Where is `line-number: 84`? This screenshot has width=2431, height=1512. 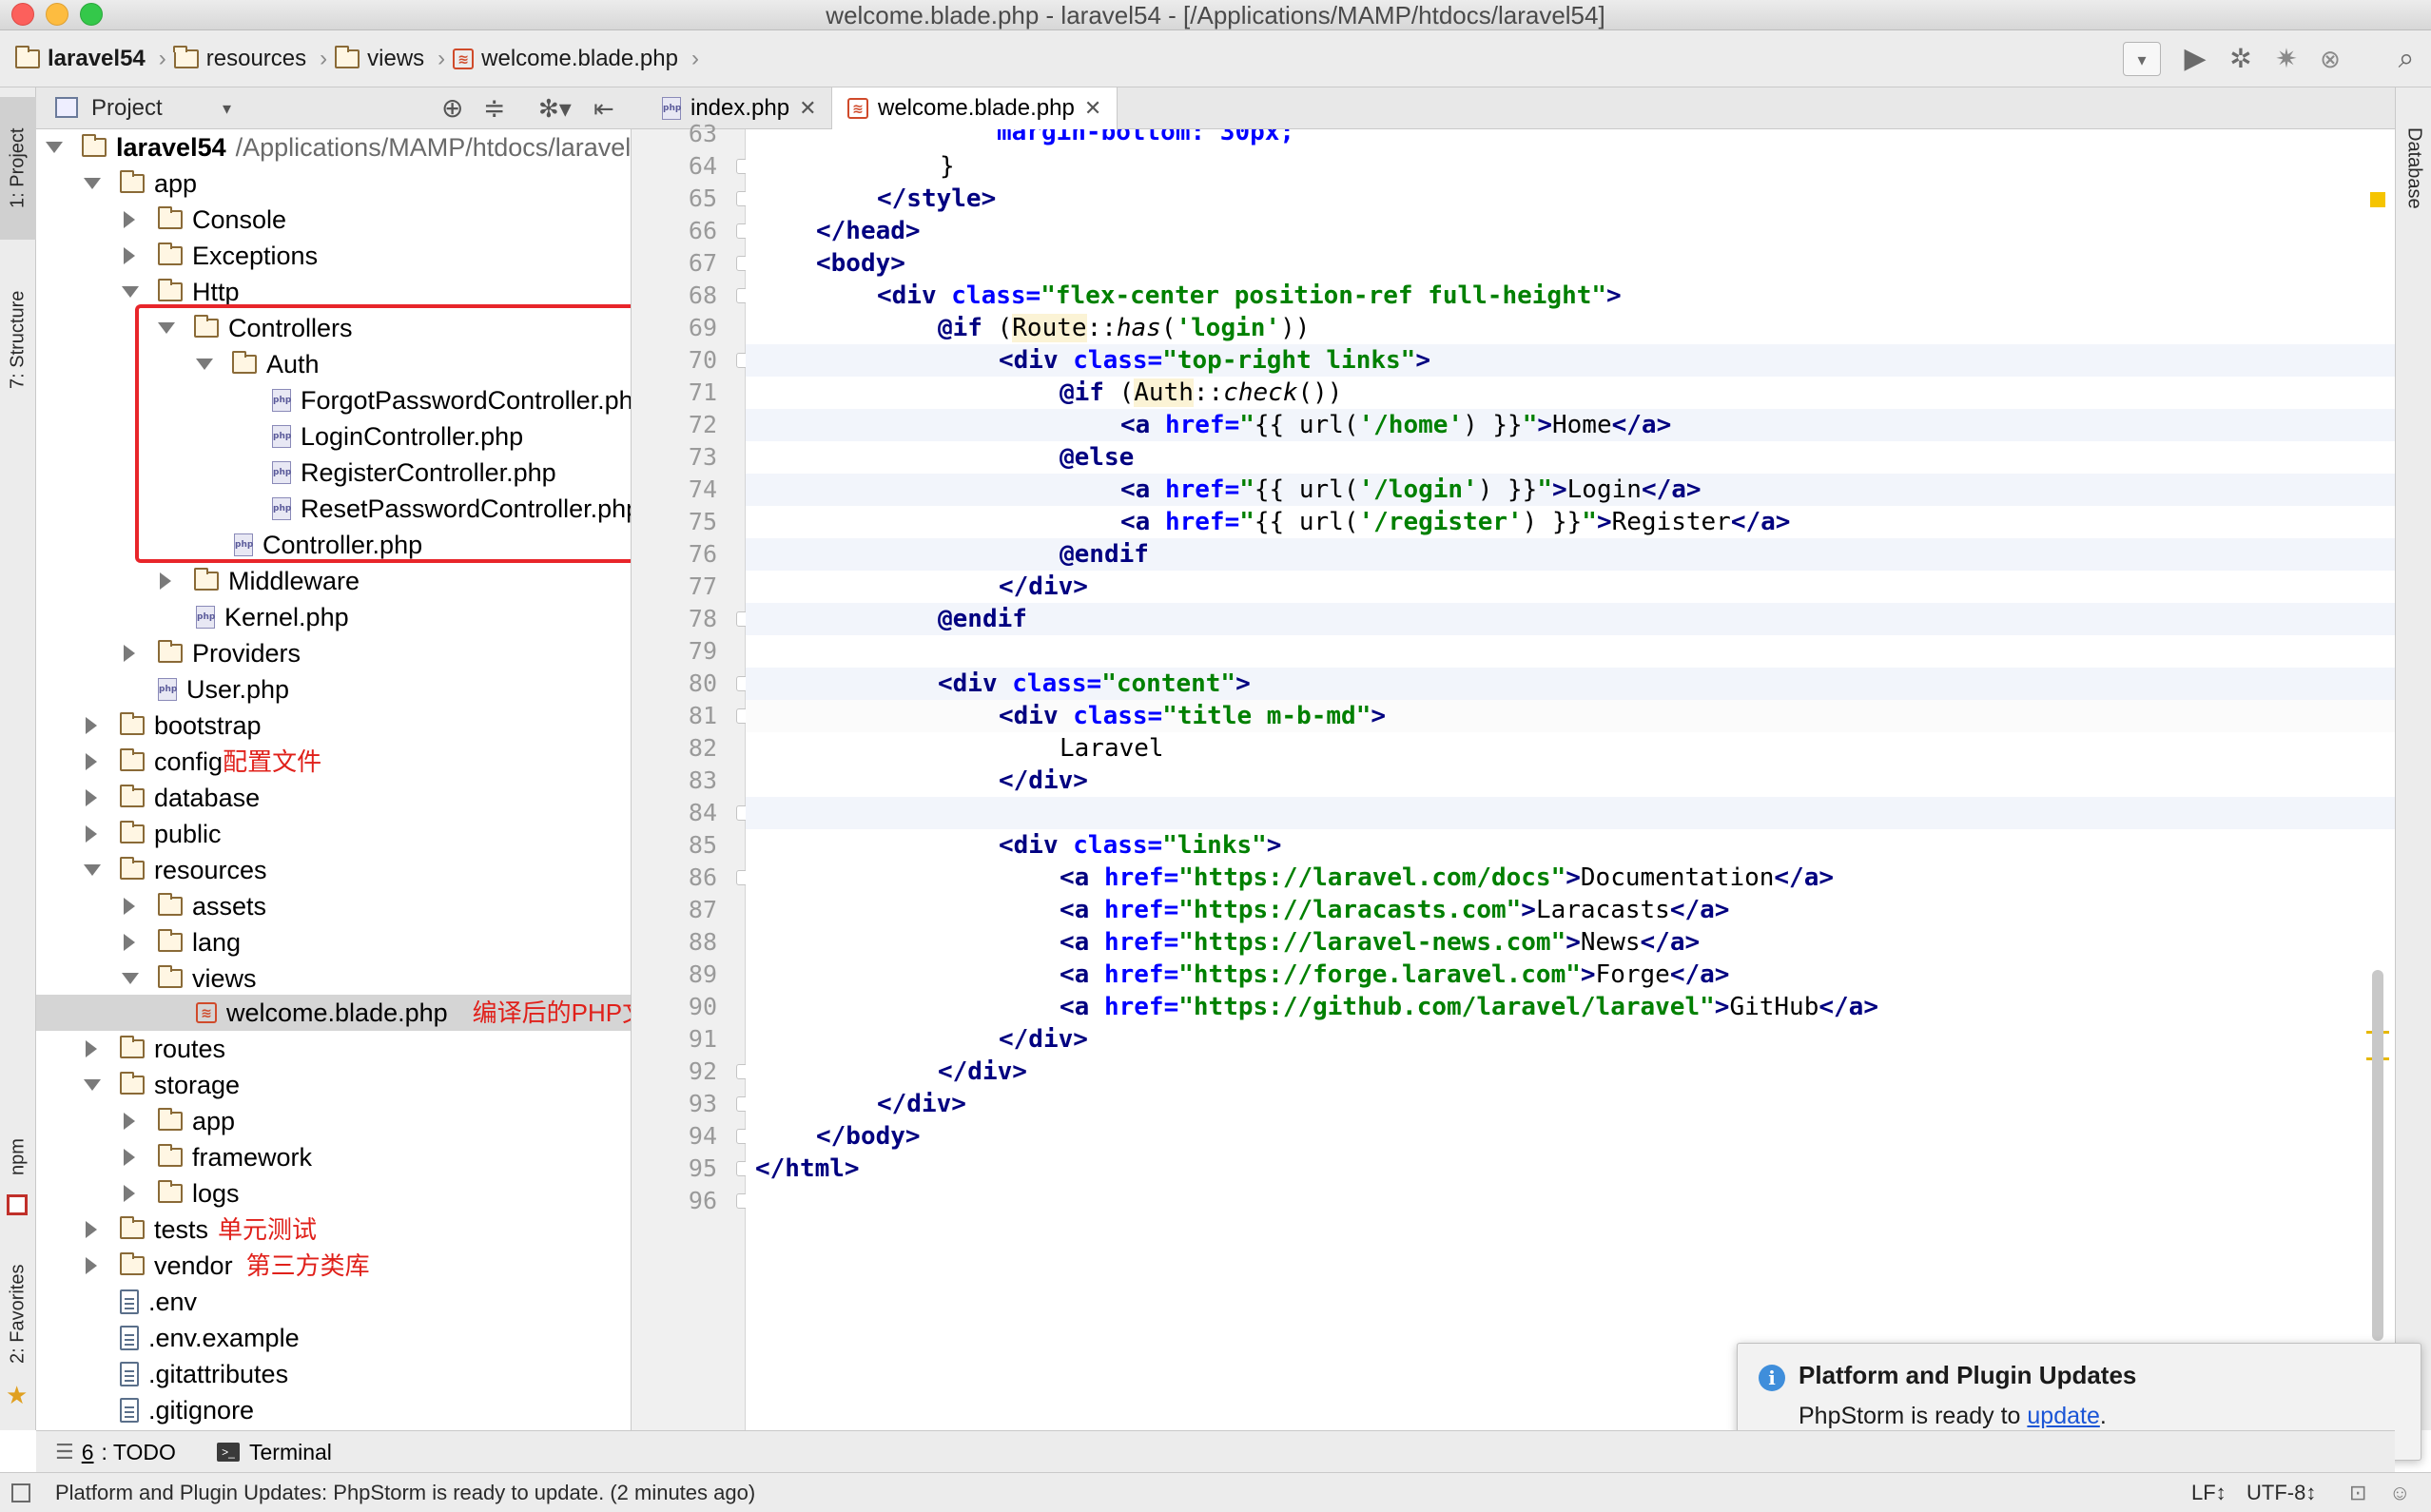 line-number: 84 is located at coordinates (702, 812).